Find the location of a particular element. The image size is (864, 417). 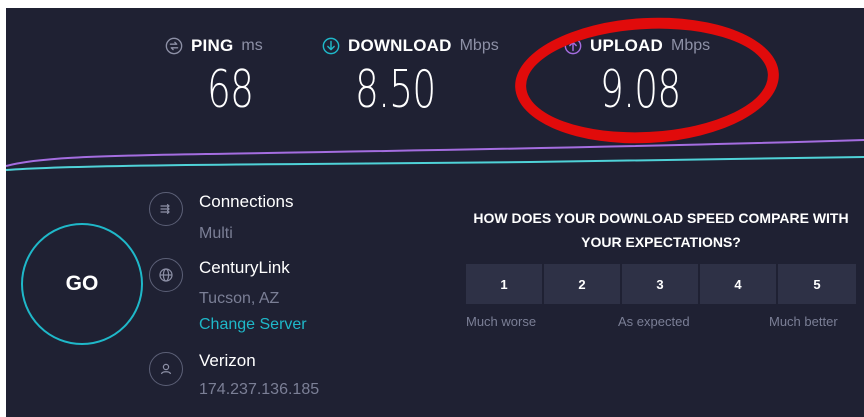

go-label: GO is located at coordinates (82, 283).